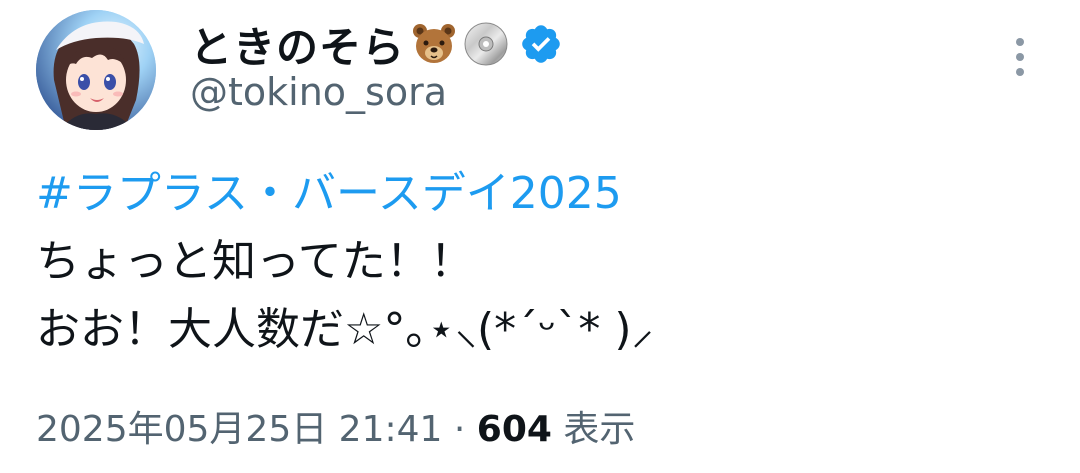 The height and width of the screenshot is (473, 1080). I want to click on vertical-ellipsis-icon, so click(1020, 57).